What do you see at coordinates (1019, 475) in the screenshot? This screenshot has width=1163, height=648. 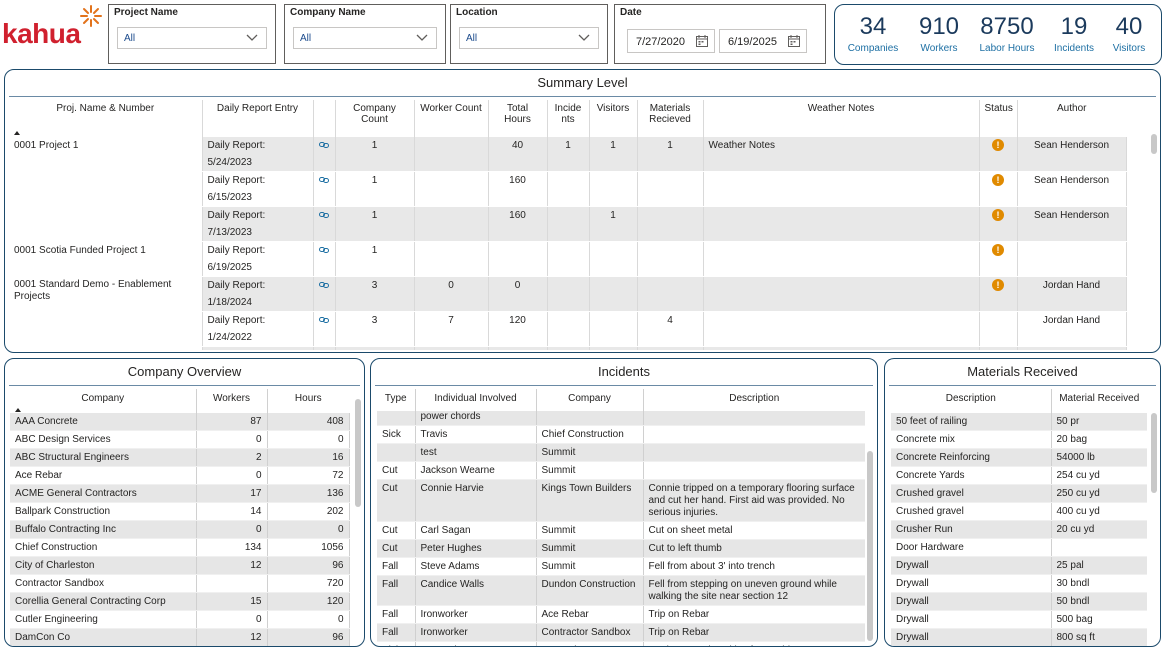 I see `material-row: Concrete Yards 254 cu yd` at bounding box center [1019, 475].